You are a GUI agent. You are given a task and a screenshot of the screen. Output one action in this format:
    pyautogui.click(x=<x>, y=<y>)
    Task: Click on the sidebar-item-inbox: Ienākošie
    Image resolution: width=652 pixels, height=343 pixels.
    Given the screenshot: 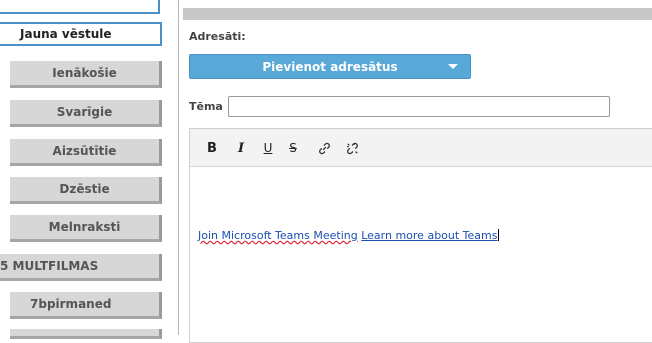 What is the action you would take?
    pyautogui.click(x=86, y=74)
    